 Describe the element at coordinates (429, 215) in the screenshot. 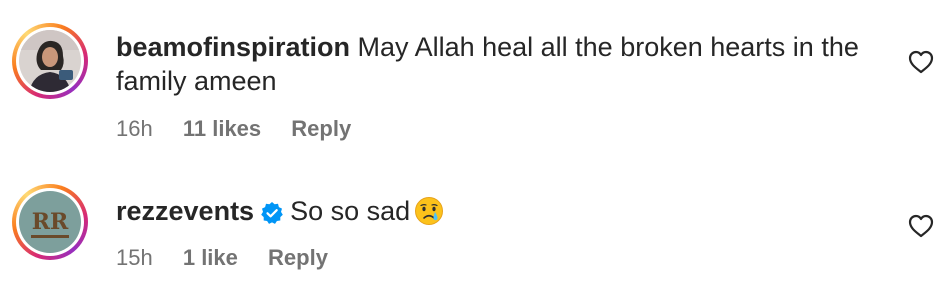

I see `crying-face-emoji` at that location.